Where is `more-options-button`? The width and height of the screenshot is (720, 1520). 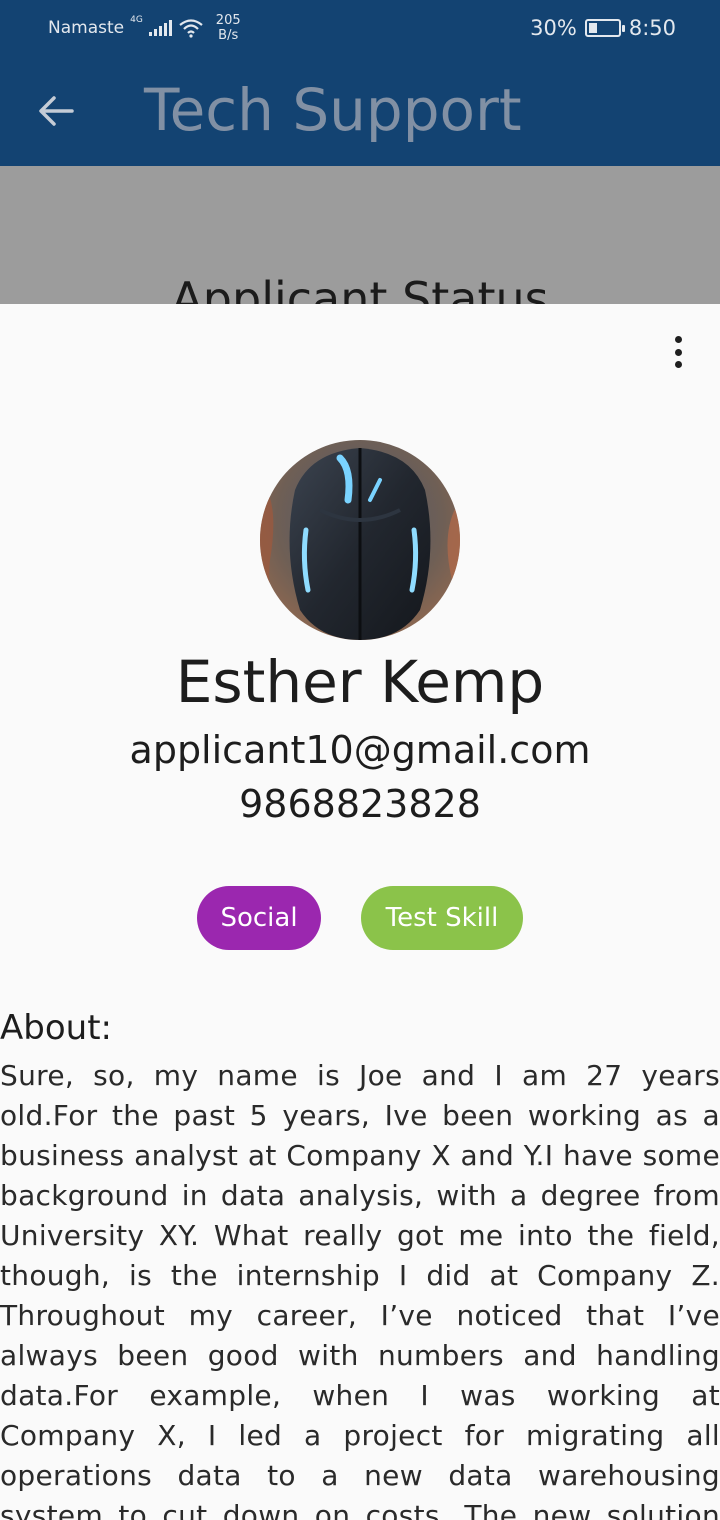
more-options-button is located at coordinates (678, 352).